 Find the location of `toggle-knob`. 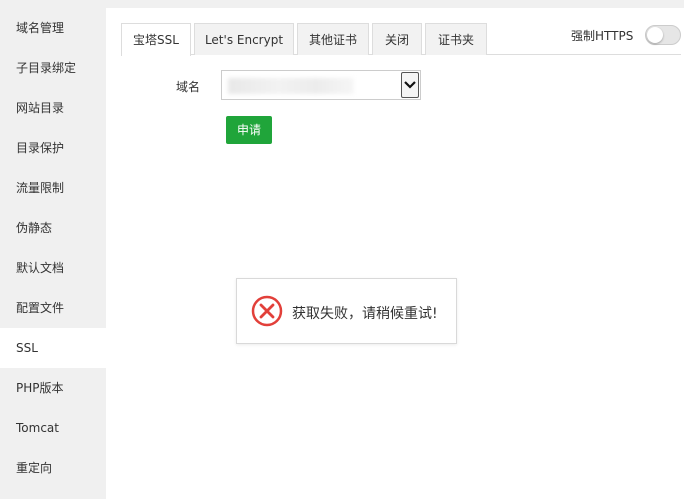

toggle-knob is located at coordinates (655, 35).